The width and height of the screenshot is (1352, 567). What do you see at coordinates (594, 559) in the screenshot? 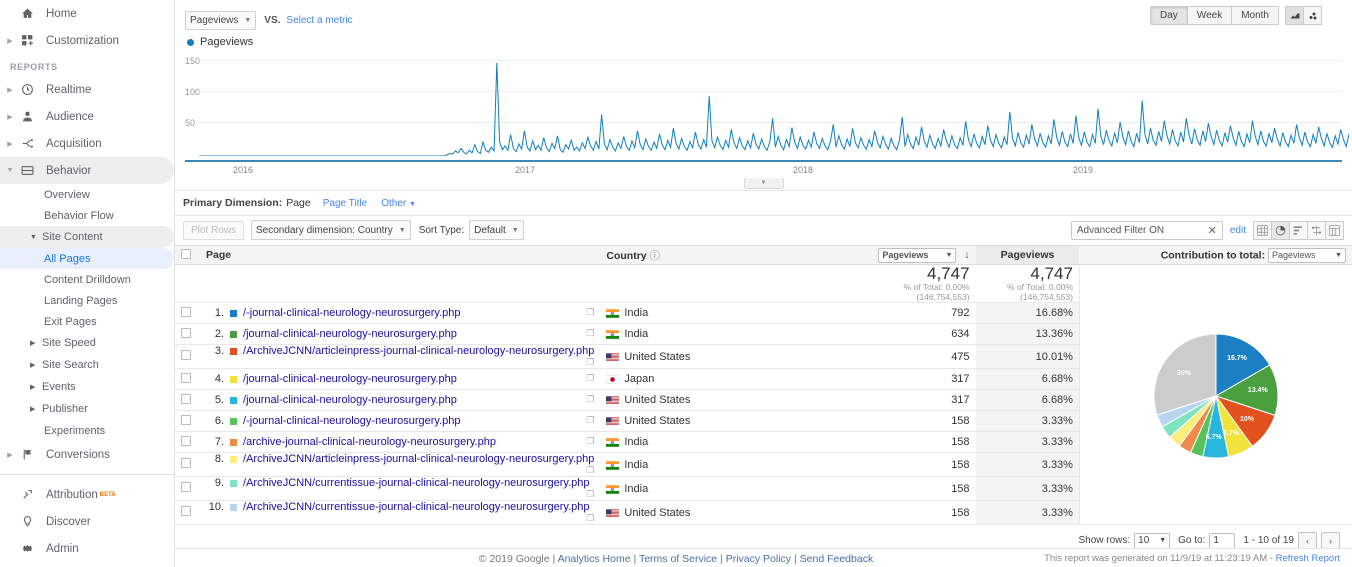
I see `footer-link-analytics-home: Analytics Home` at bounding box center [594, 559].